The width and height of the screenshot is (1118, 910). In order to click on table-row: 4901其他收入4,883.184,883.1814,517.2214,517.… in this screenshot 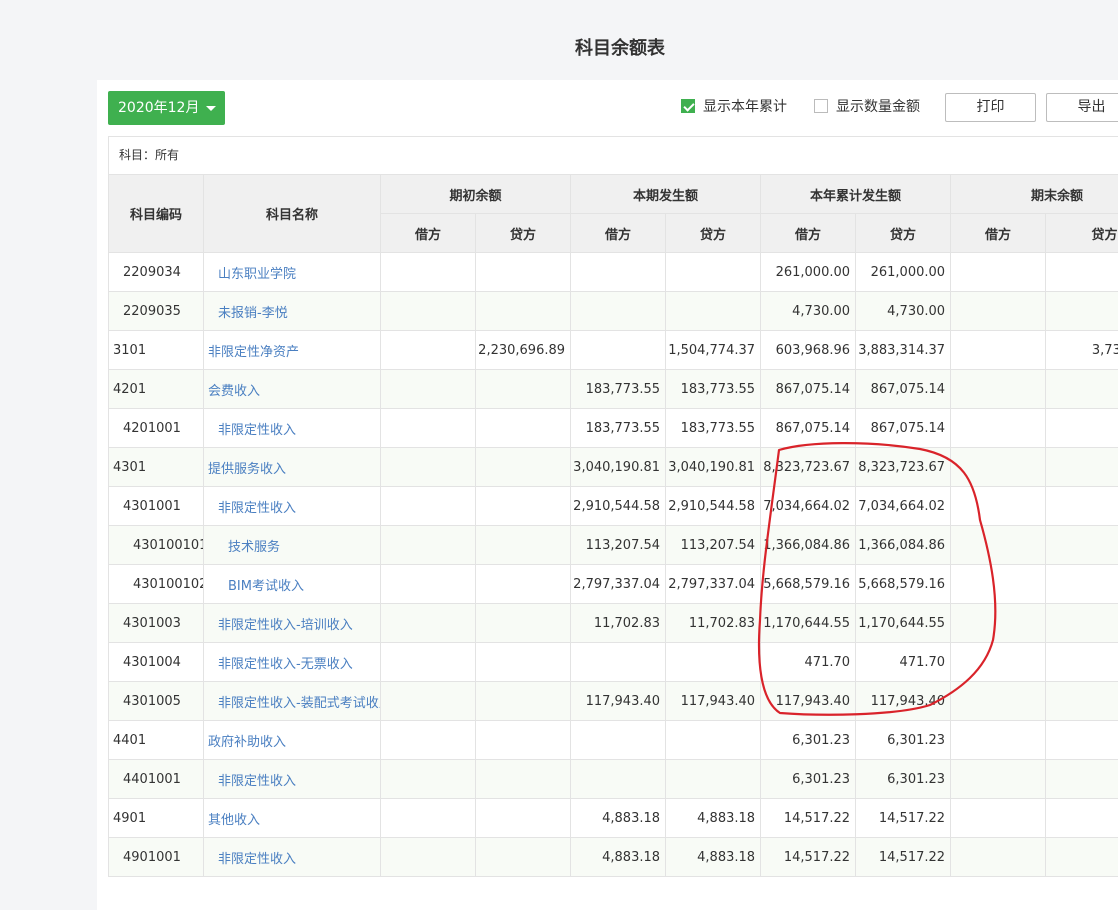, I will do `click(613, 818)`.